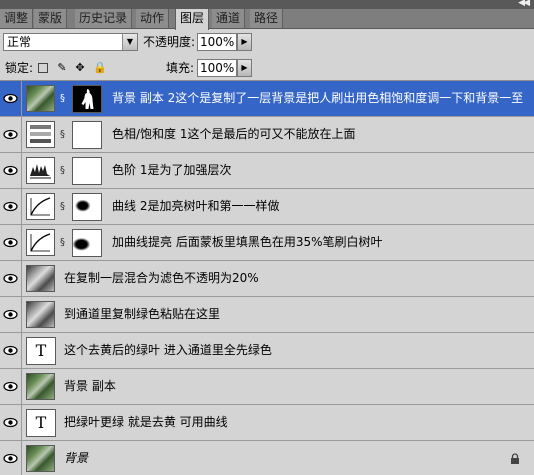  Describe the element at coordinates (169, 42) in the screenshot. I see `opacity-label: 不透明度:` at that location.